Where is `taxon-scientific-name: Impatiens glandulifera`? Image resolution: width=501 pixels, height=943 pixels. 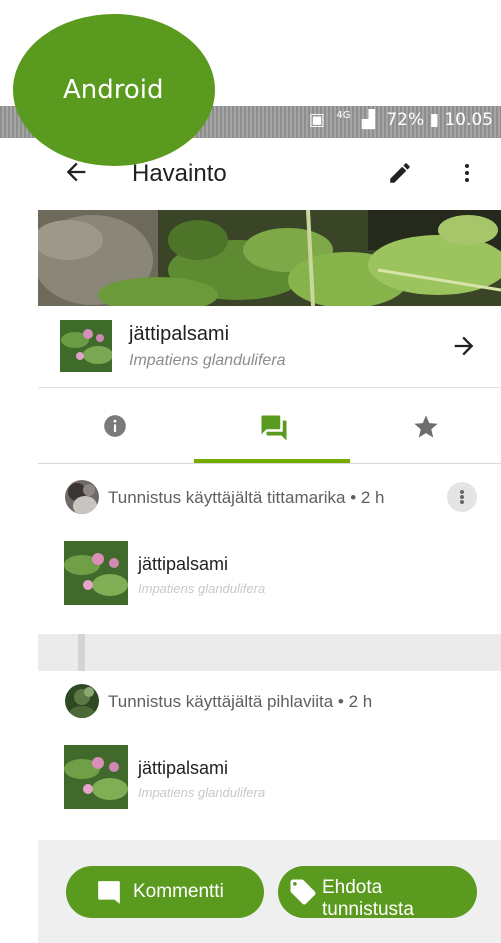 taxon-scientific-name: Impatiens glandulifera is located at coordinates (207, 360).